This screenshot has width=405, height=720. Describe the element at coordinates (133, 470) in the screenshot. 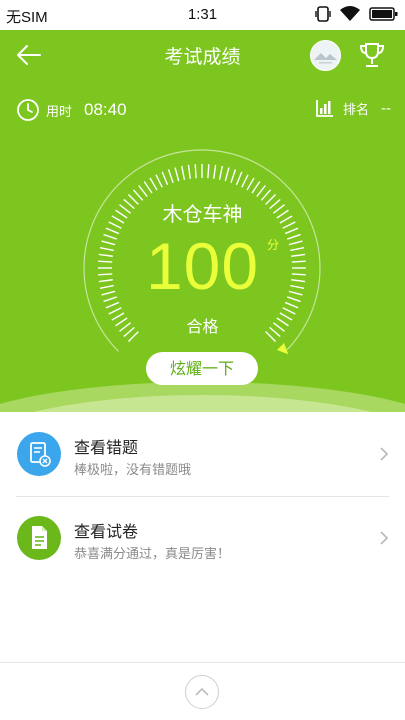

I see `list-item-subtitle: 棒极啦，没有错题哦` at that location.